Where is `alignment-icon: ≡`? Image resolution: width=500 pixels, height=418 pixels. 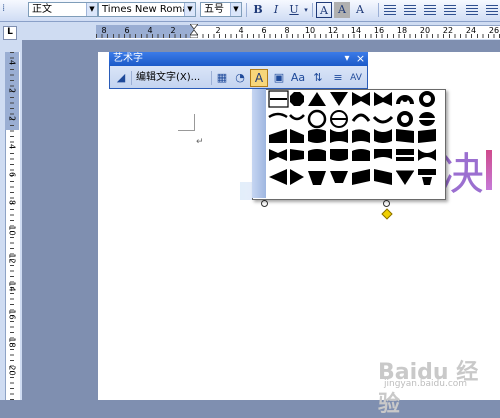
alignment-icon: ≡ is located at coordinates (338, 78).